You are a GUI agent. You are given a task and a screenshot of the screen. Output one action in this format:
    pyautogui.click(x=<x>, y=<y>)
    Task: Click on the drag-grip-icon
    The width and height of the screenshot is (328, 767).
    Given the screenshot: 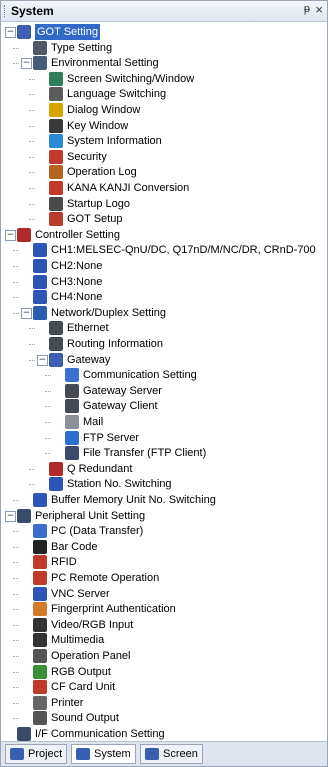 What is the action you would take?
    pyautogui.click(x=5, y=11)
    